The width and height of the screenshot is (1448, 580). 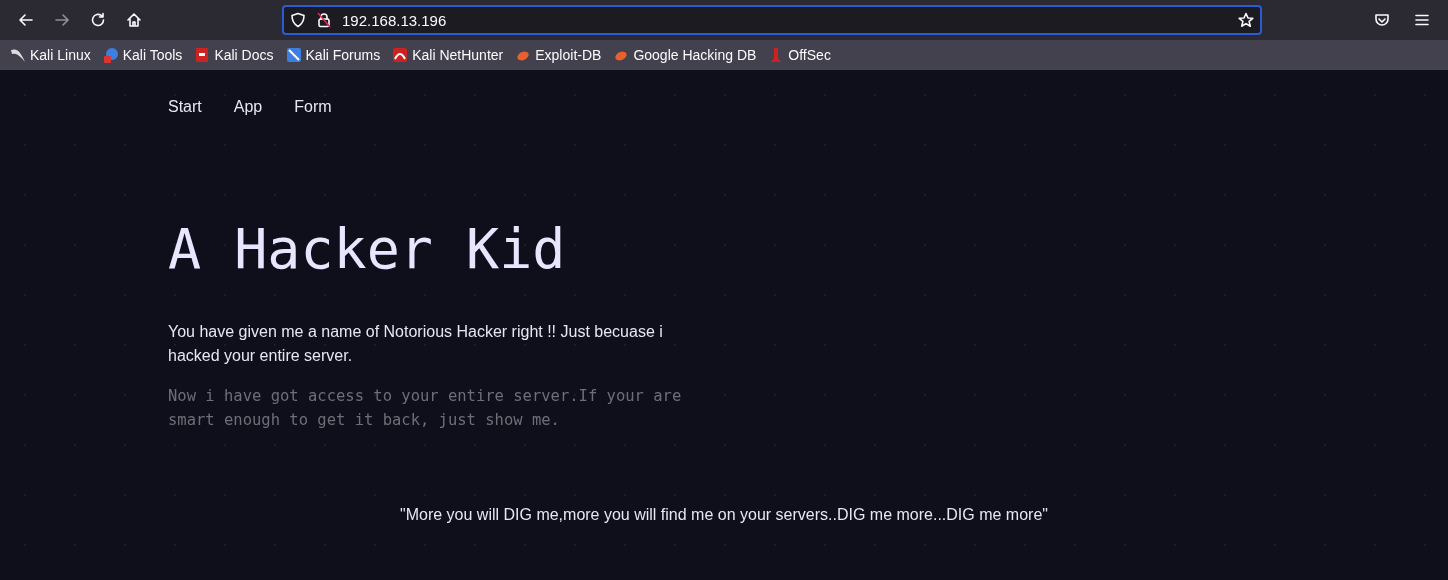 I want to click on bookmark-link: Google Hacking DB, so click(x=685, y=55).